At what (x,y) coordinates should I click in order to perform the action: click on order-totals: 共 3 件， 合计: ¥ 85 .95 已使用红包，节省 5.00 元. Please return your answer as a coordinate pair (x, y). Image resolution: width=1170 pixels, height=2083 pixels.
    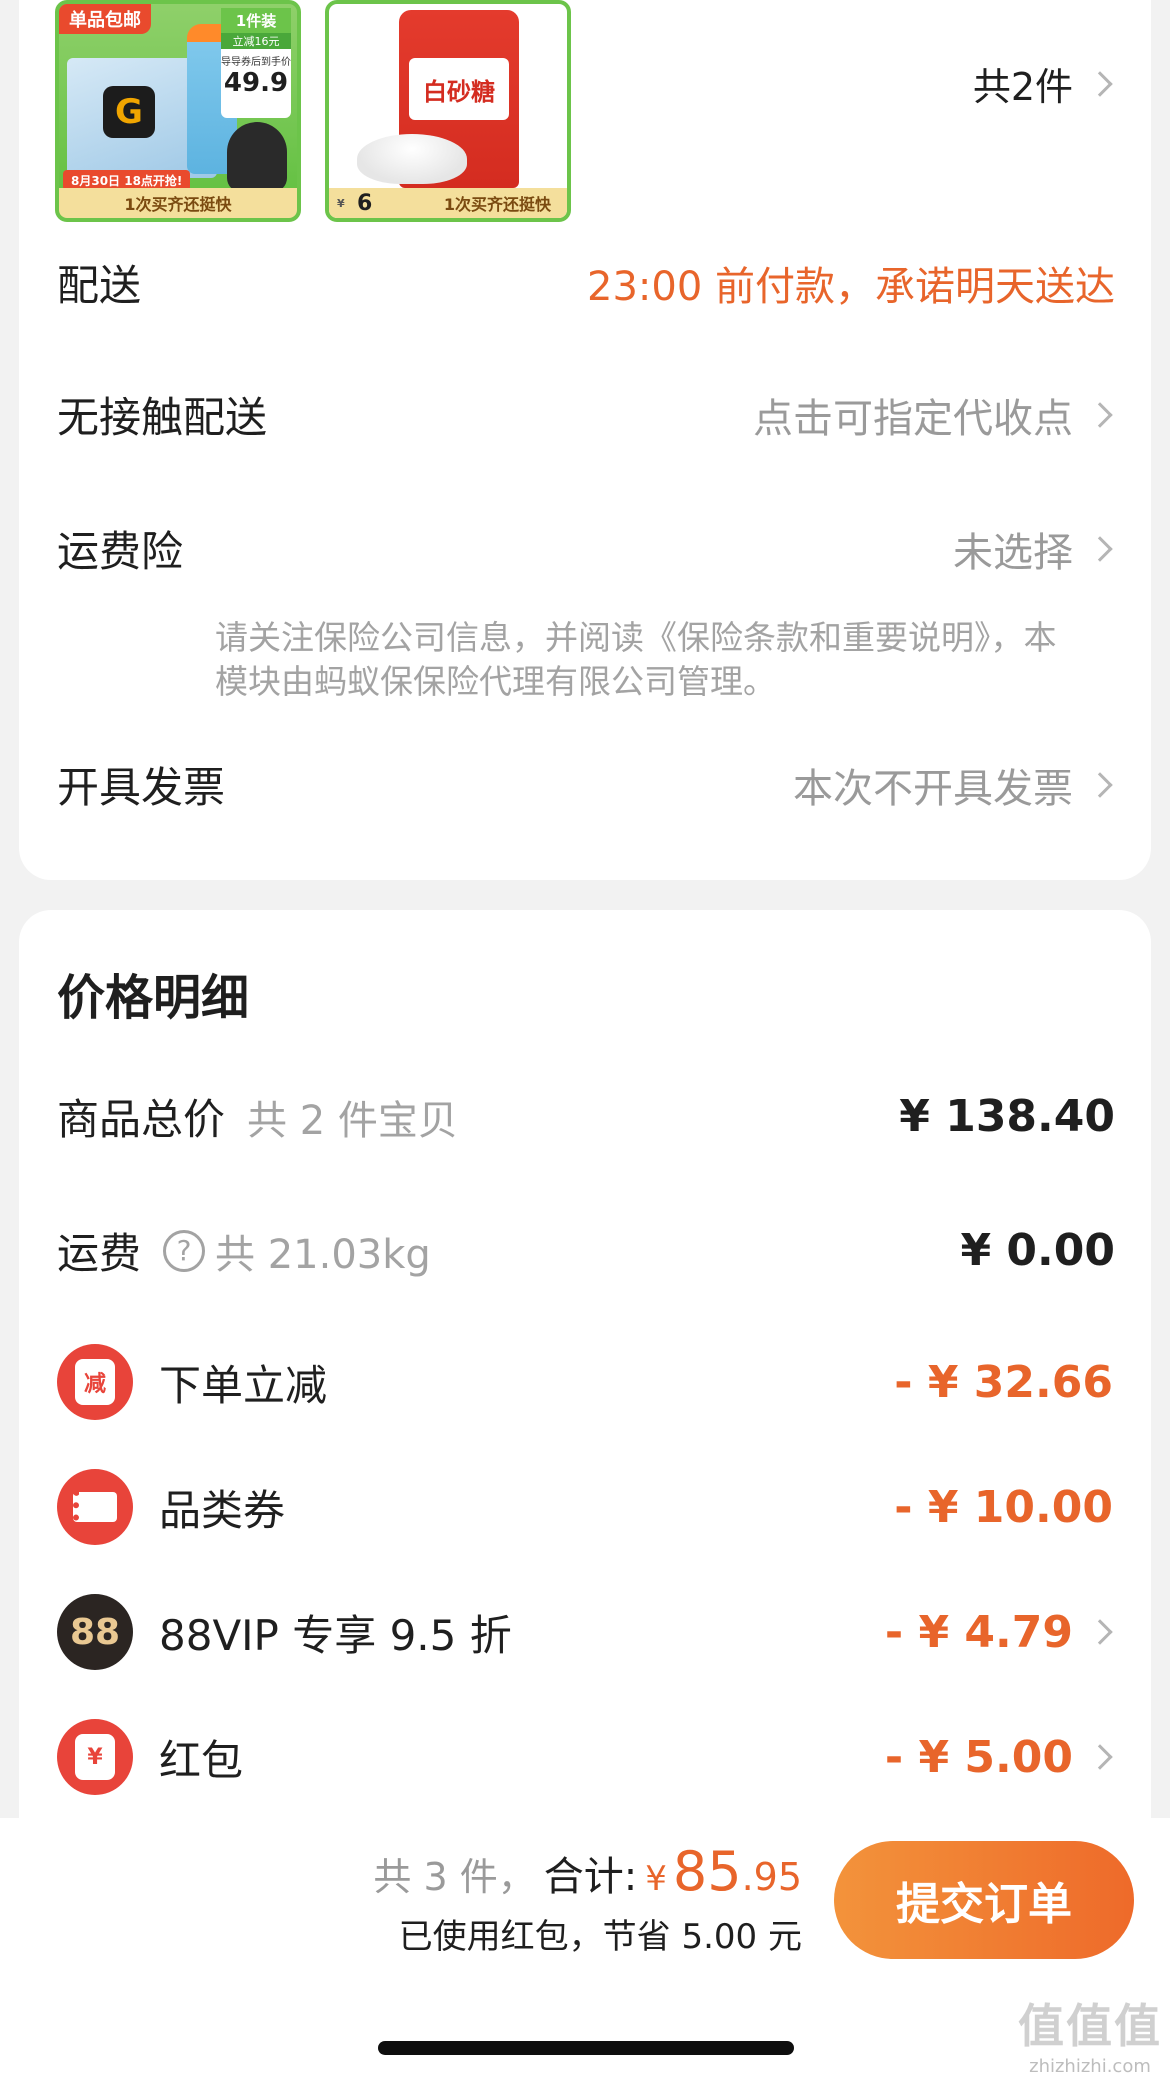
    Looking at the image, I should click on (587, 1899).